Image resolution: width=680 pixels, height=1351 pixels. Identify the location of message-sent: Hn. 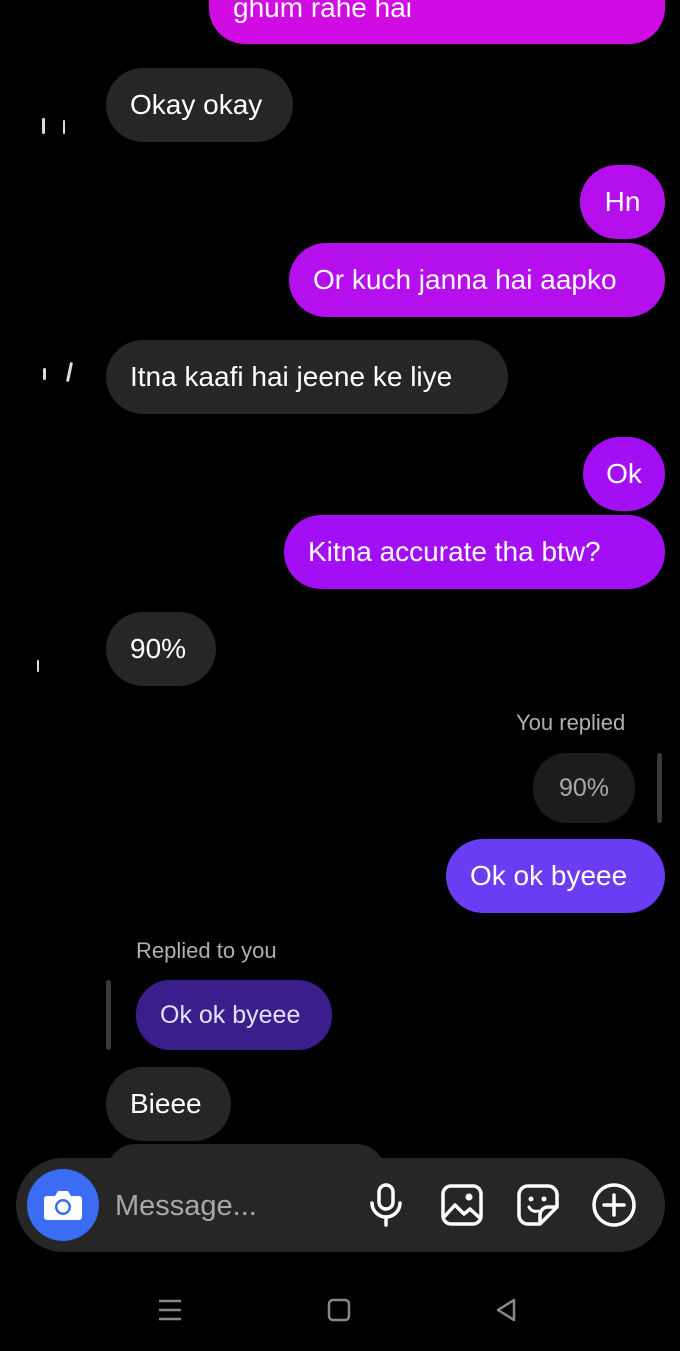
(622, 202).